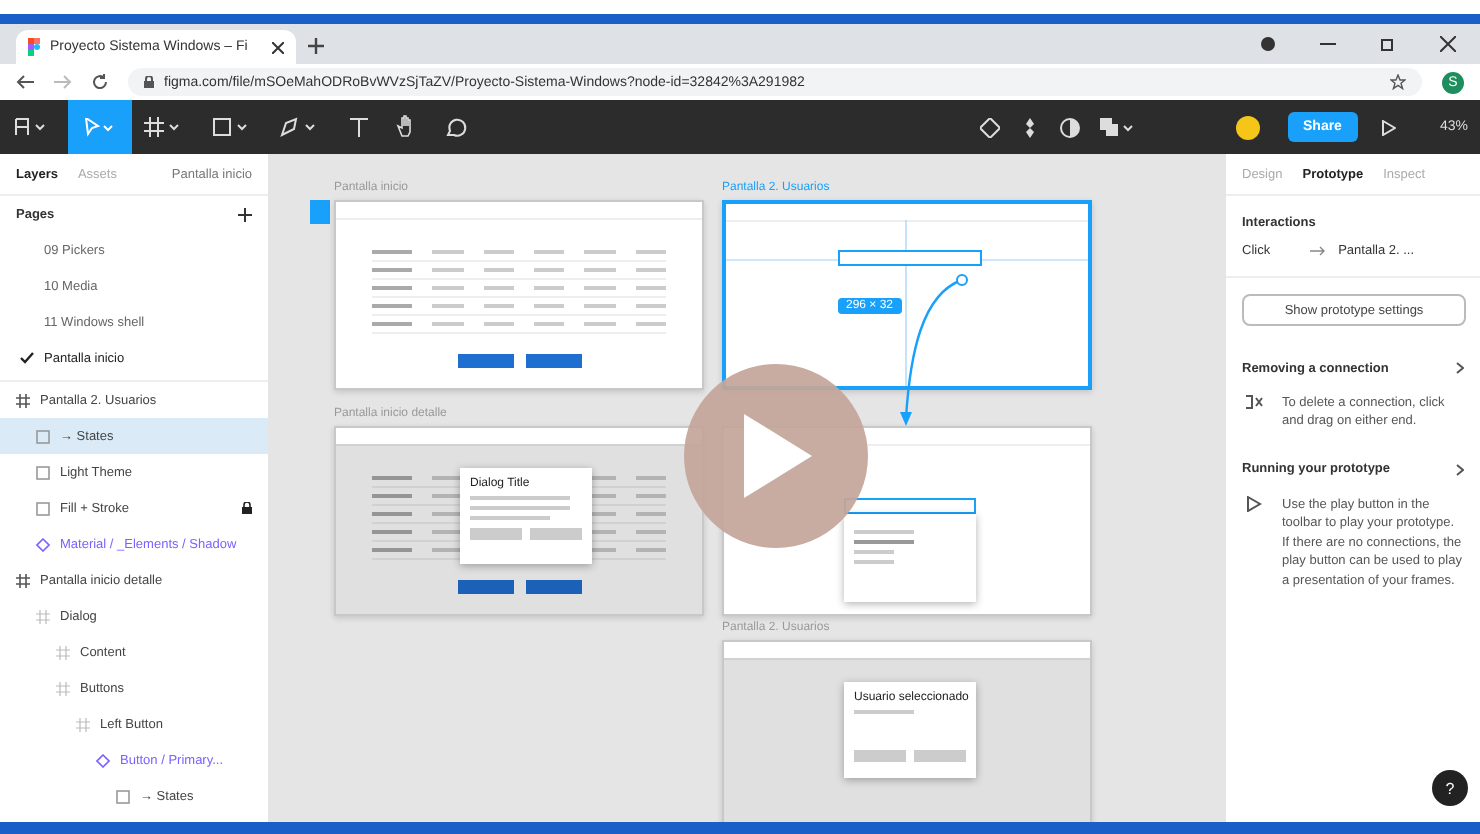 This screenshot has height=834, width=1480. Describe the element at coordinates (1388, 127) in the screenshot. I see `present-icon` at that location.